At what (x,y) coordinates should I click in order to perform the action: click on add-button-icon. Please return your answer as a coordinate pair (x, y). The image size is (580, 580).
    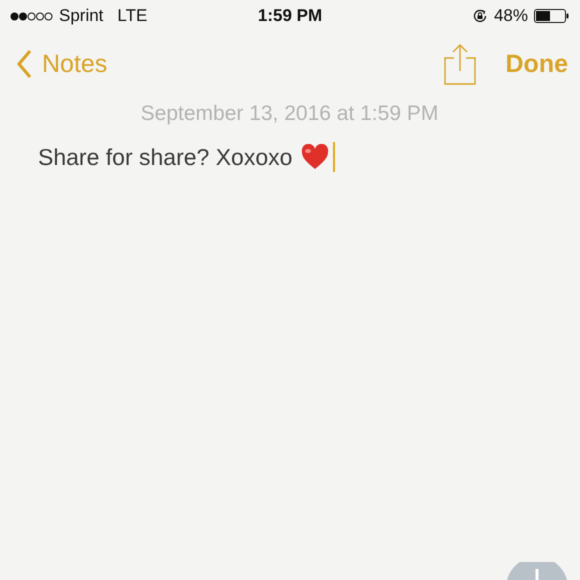
    Looking at the image, I should click on (537, 571).